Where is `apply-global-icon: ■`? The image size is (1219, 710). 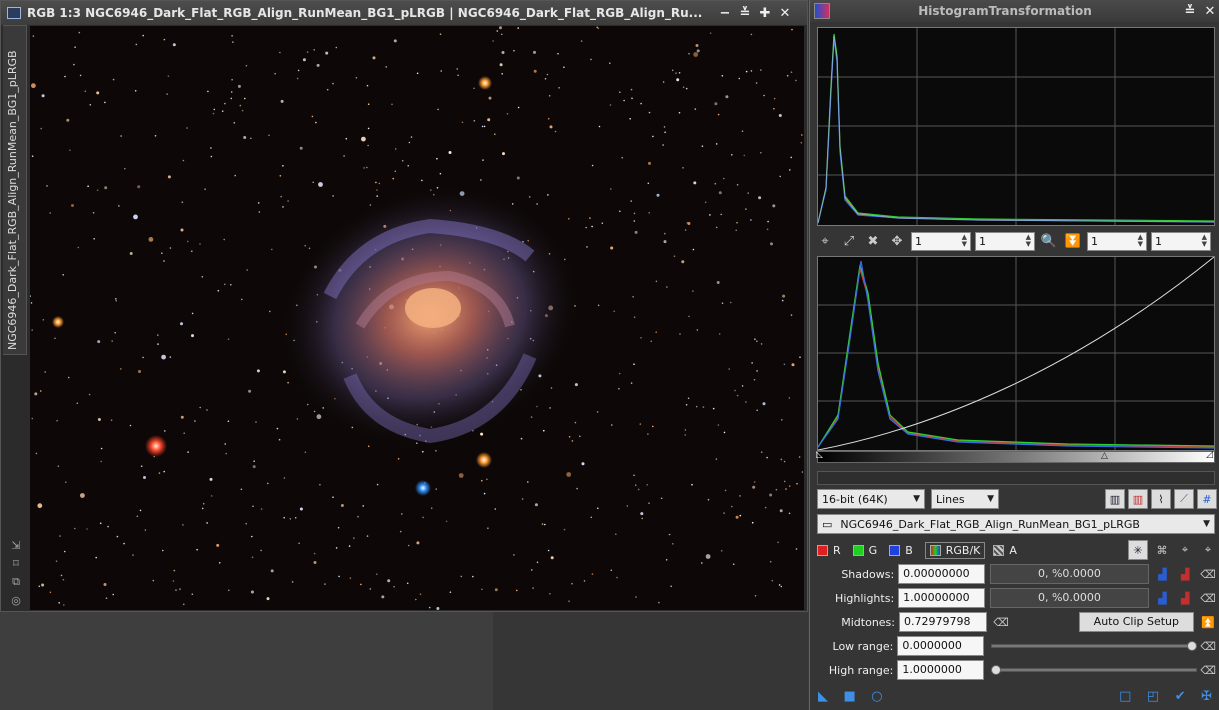 apply-global-icon: ■ is located at coordinates (850, 696).